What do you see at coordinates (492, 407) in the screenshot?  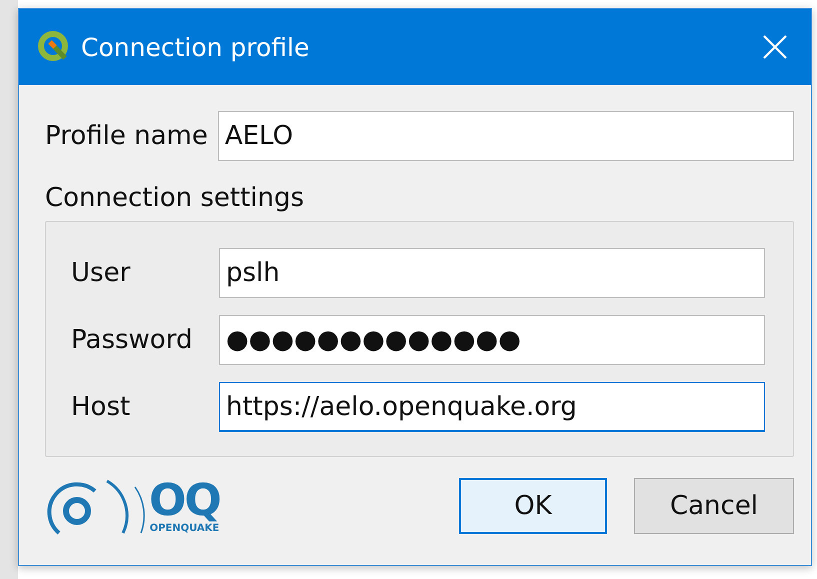 I see `input-field: https://aelo.openquake.org` at bounding box center [492, 407].